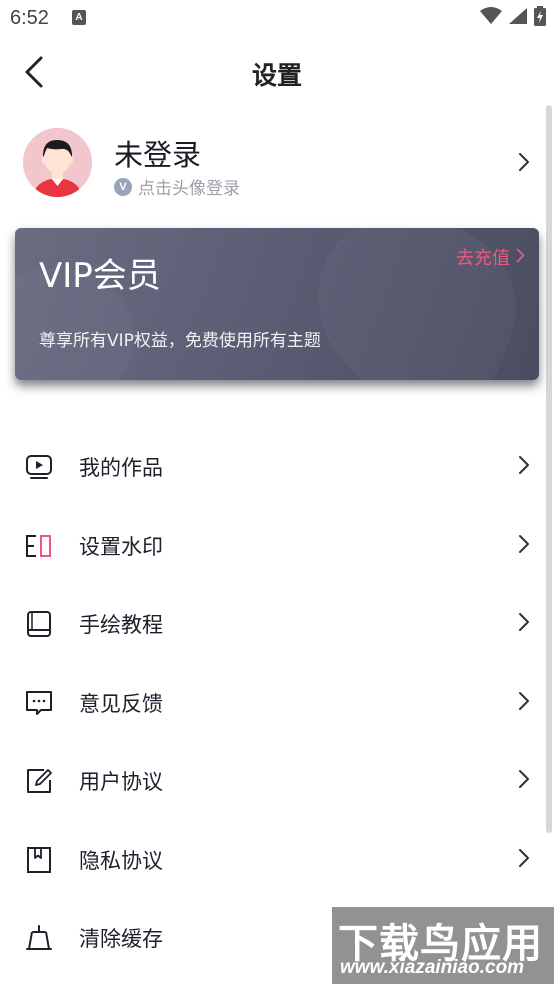  Describe the element at coordinates (121, 468) in the screenshot. I see `menu-item-label: 我的作品` at that location.